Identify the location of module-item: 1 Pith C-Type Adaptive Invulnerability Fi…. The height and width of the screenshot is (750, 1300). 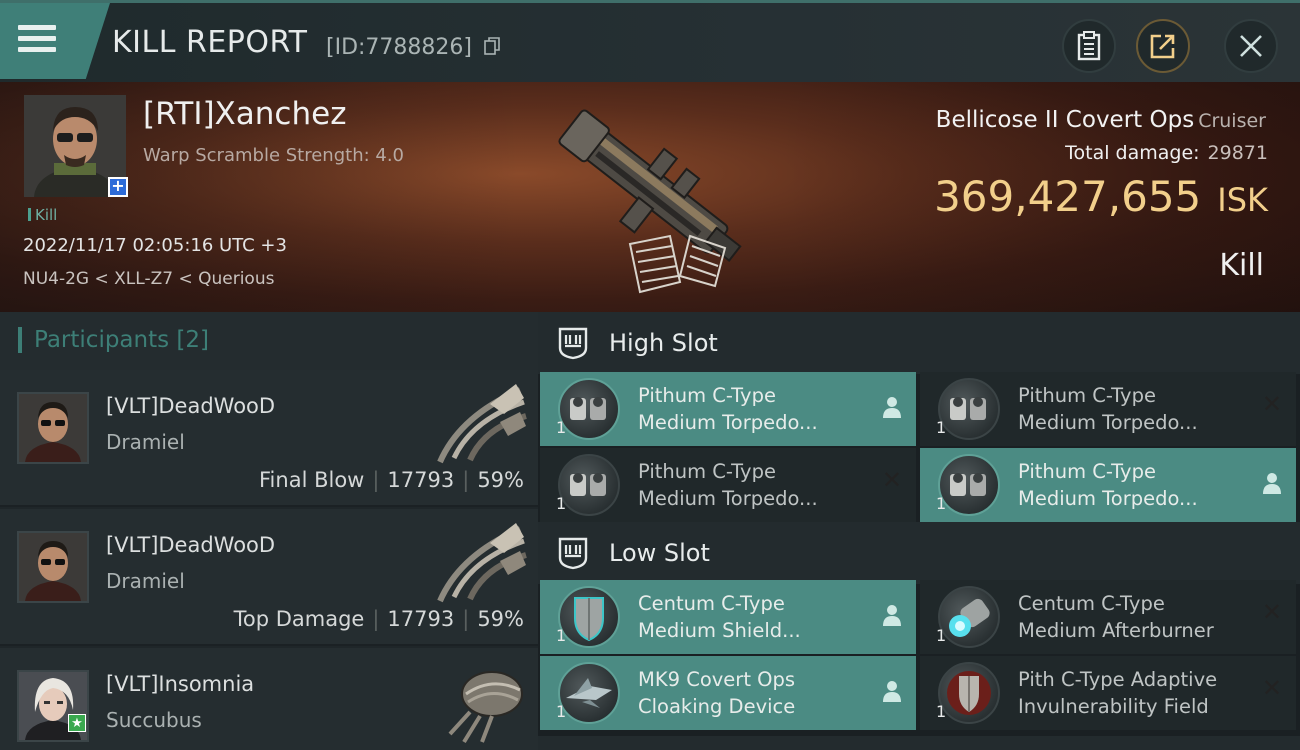
(1108, 693).